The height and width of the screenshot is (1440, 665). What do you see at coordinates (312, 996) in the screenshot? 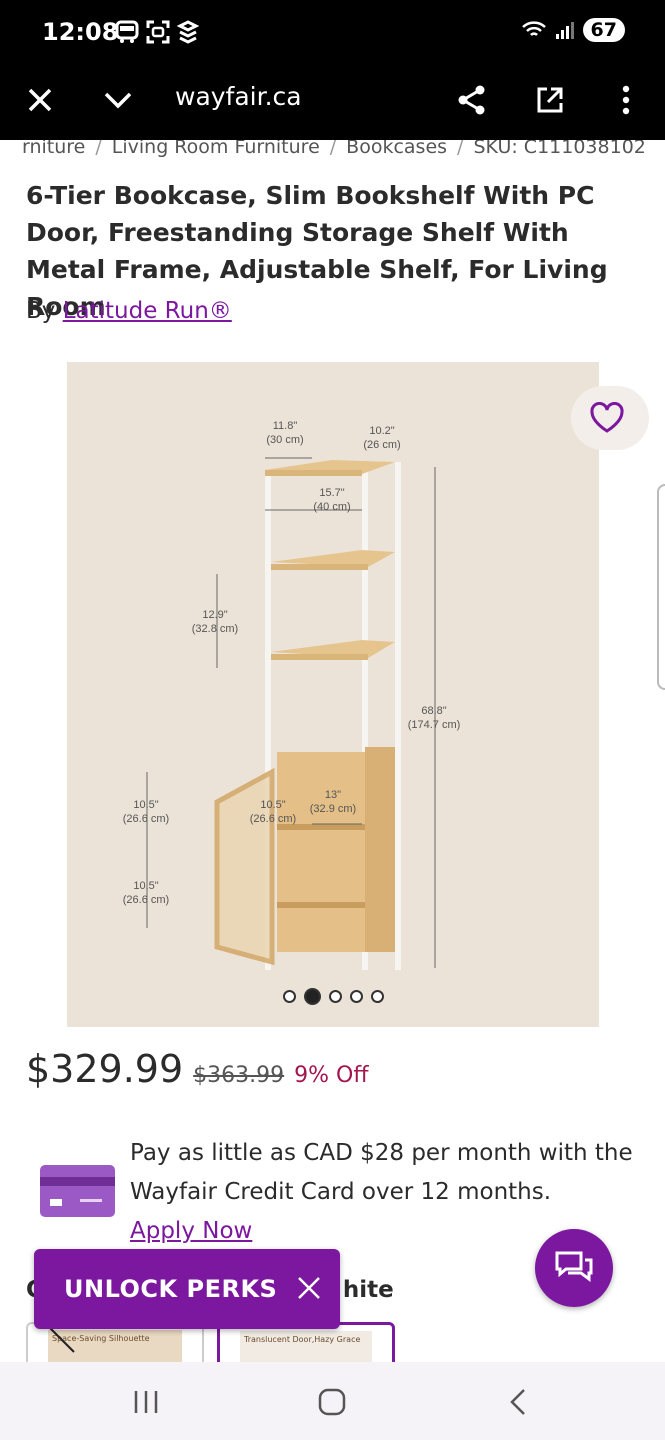
I see `carousel-dot-active` at bounding box center [312, 996].